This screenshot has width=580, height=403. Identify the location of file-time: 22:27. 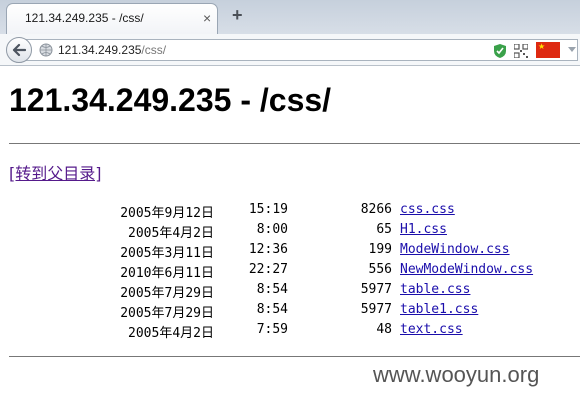
(268, 269).